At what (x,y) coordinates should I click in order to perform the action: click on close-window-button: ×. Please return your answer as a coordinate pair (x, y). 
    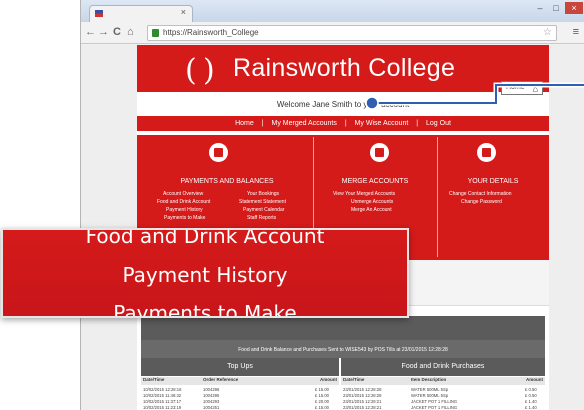
    Looking at the image, I should click on (574, 8).